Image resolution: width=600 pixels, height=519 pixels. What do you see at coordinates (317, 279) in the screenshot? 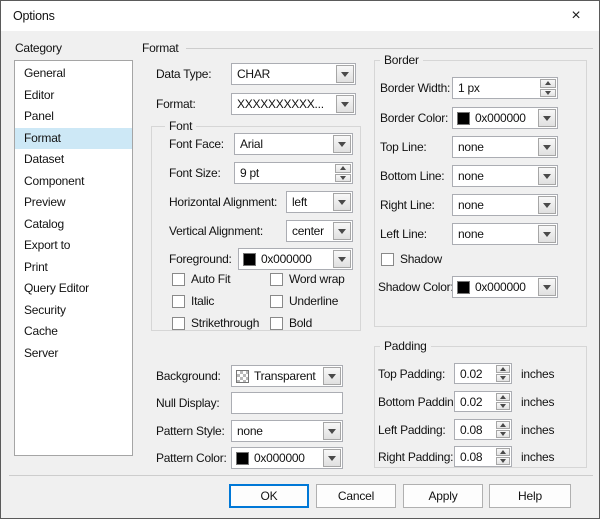
I see `checkbox-label: Word wrap` at bounding box center [317, 279].